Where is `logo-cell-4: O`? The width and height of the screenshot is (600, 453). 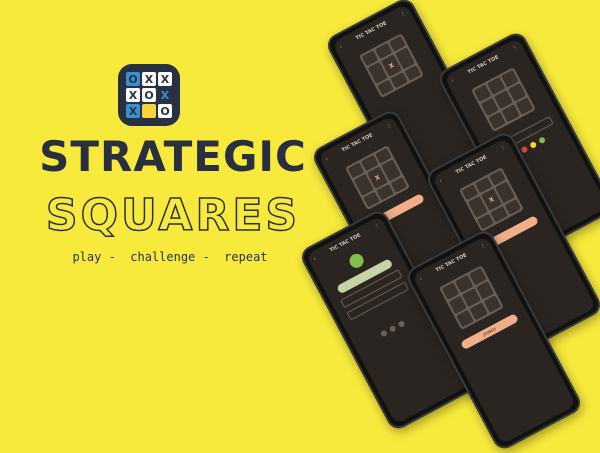 logo-cell-4: O is located at coordinates (149, 95).